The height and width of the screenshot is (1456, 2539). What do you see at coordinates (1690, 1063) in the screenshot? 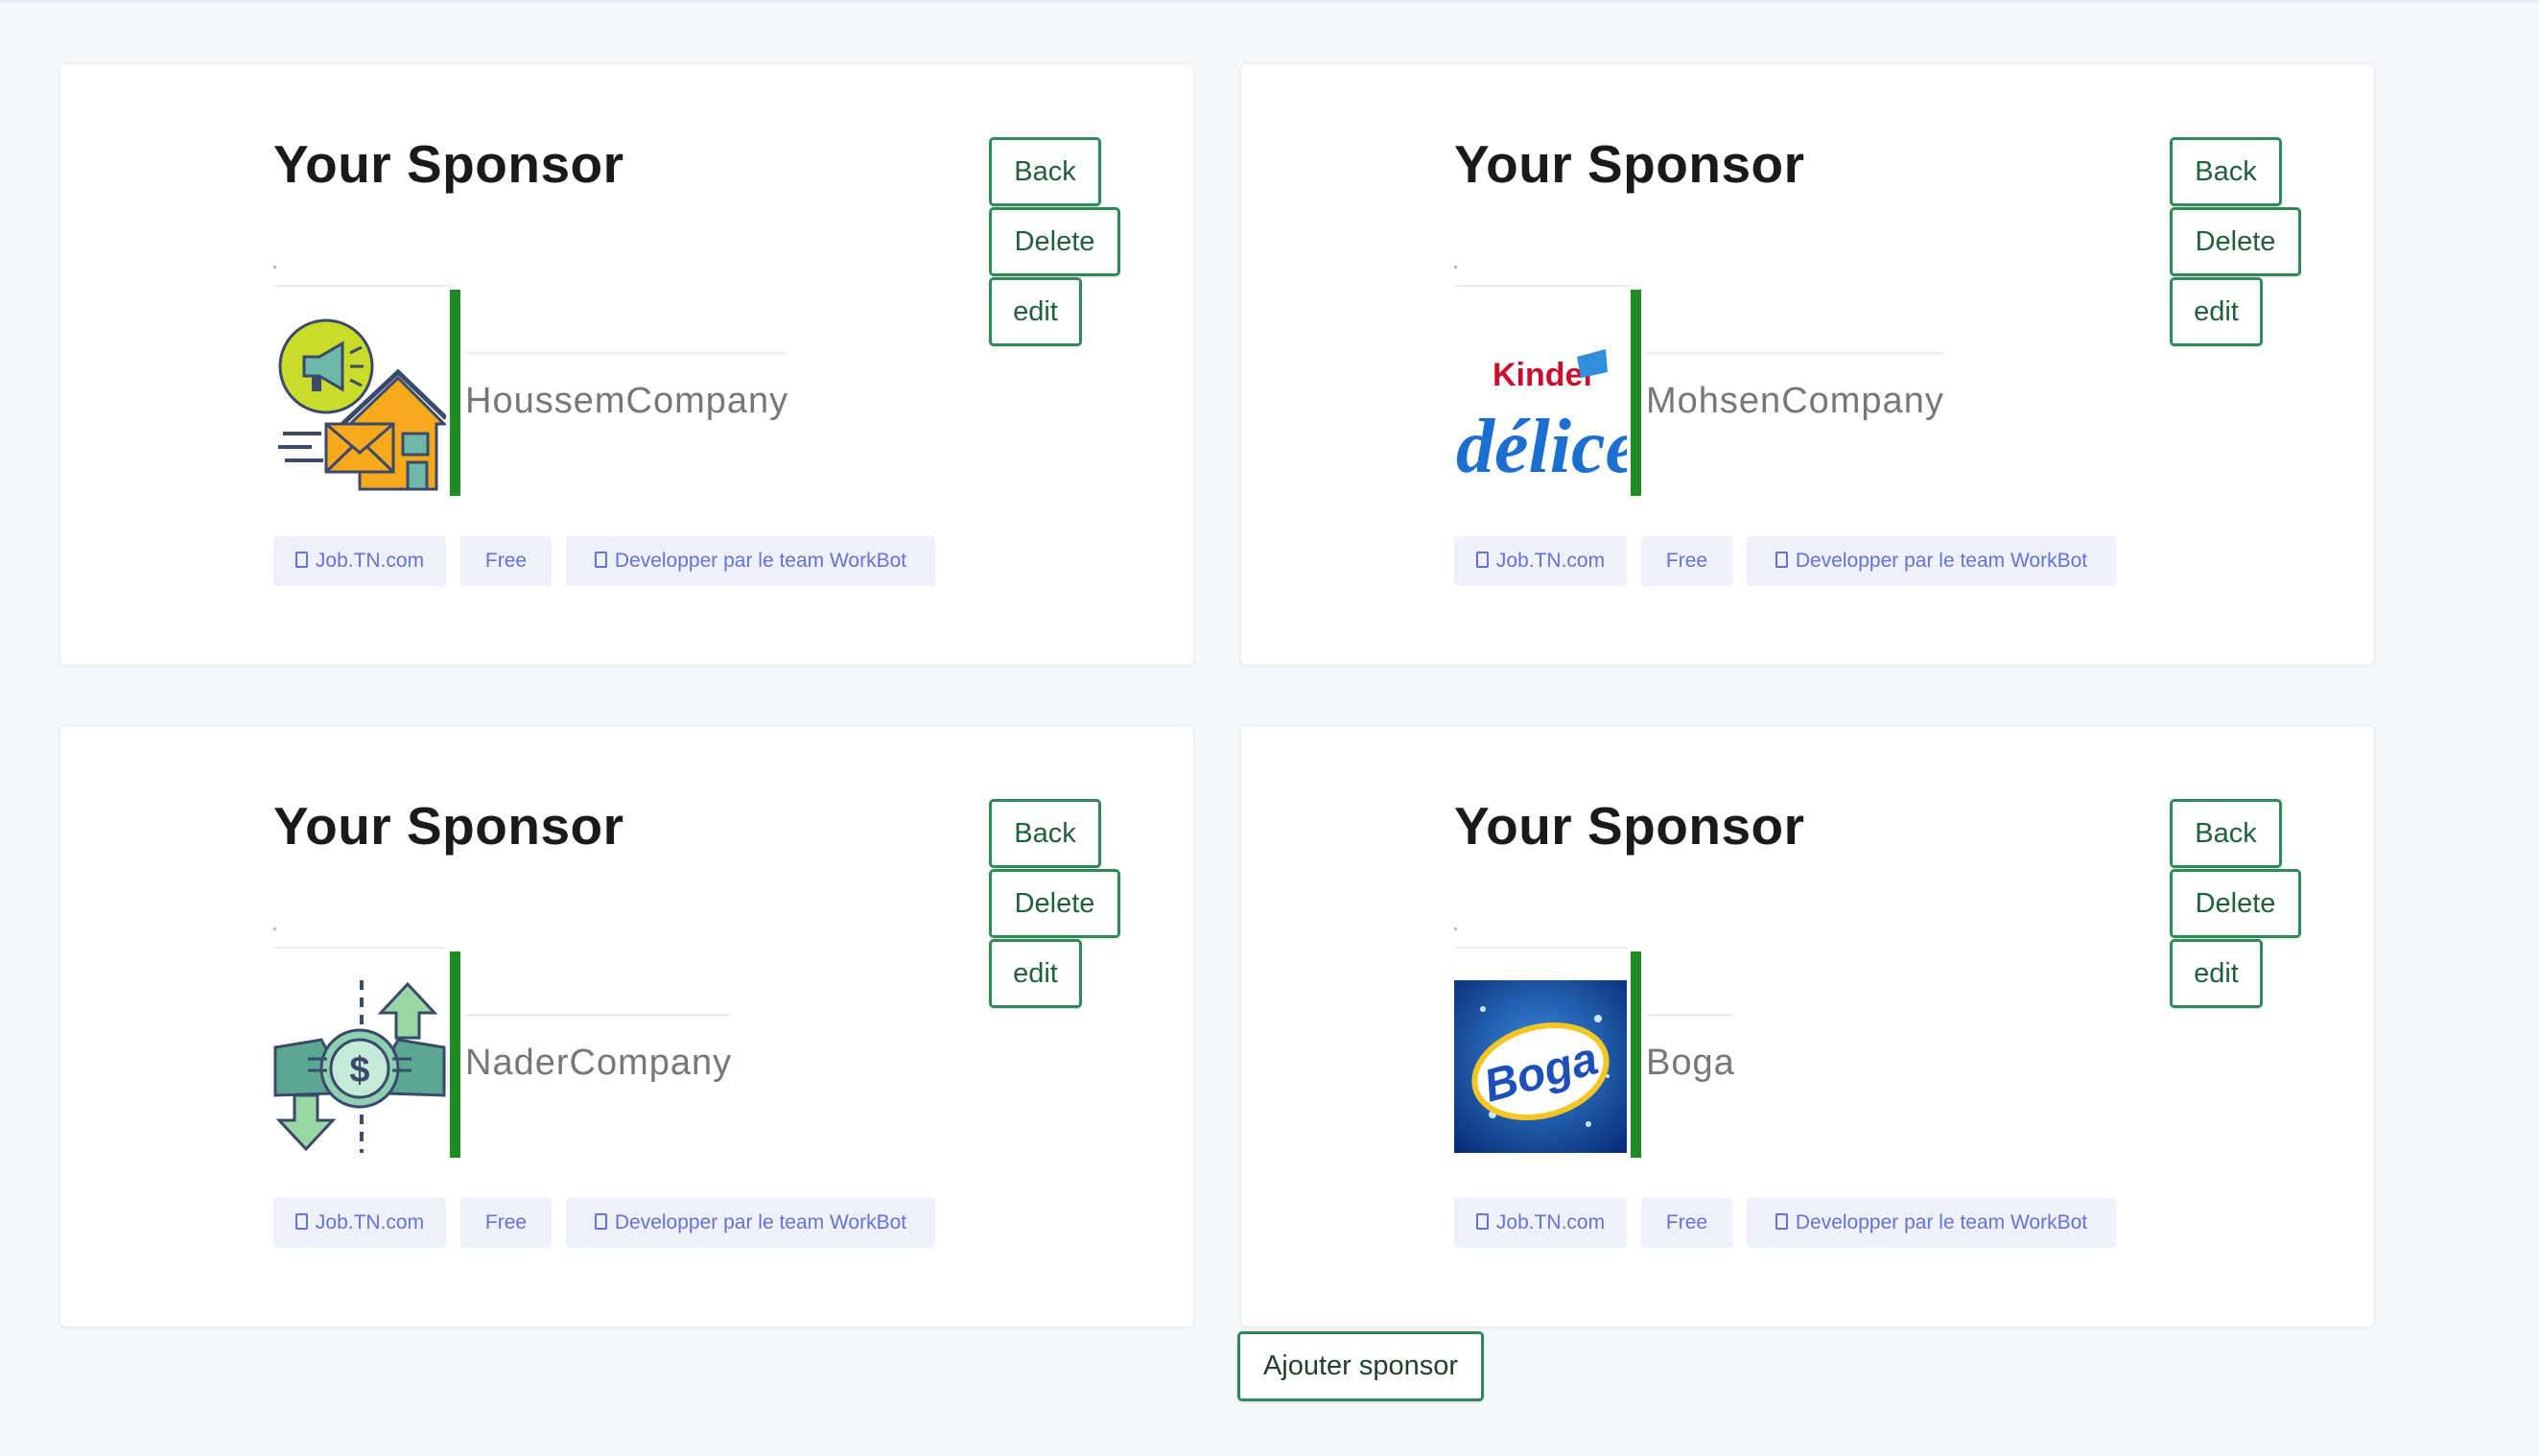
I see `company-name: Boga` at bounding box center [1690, 1063].